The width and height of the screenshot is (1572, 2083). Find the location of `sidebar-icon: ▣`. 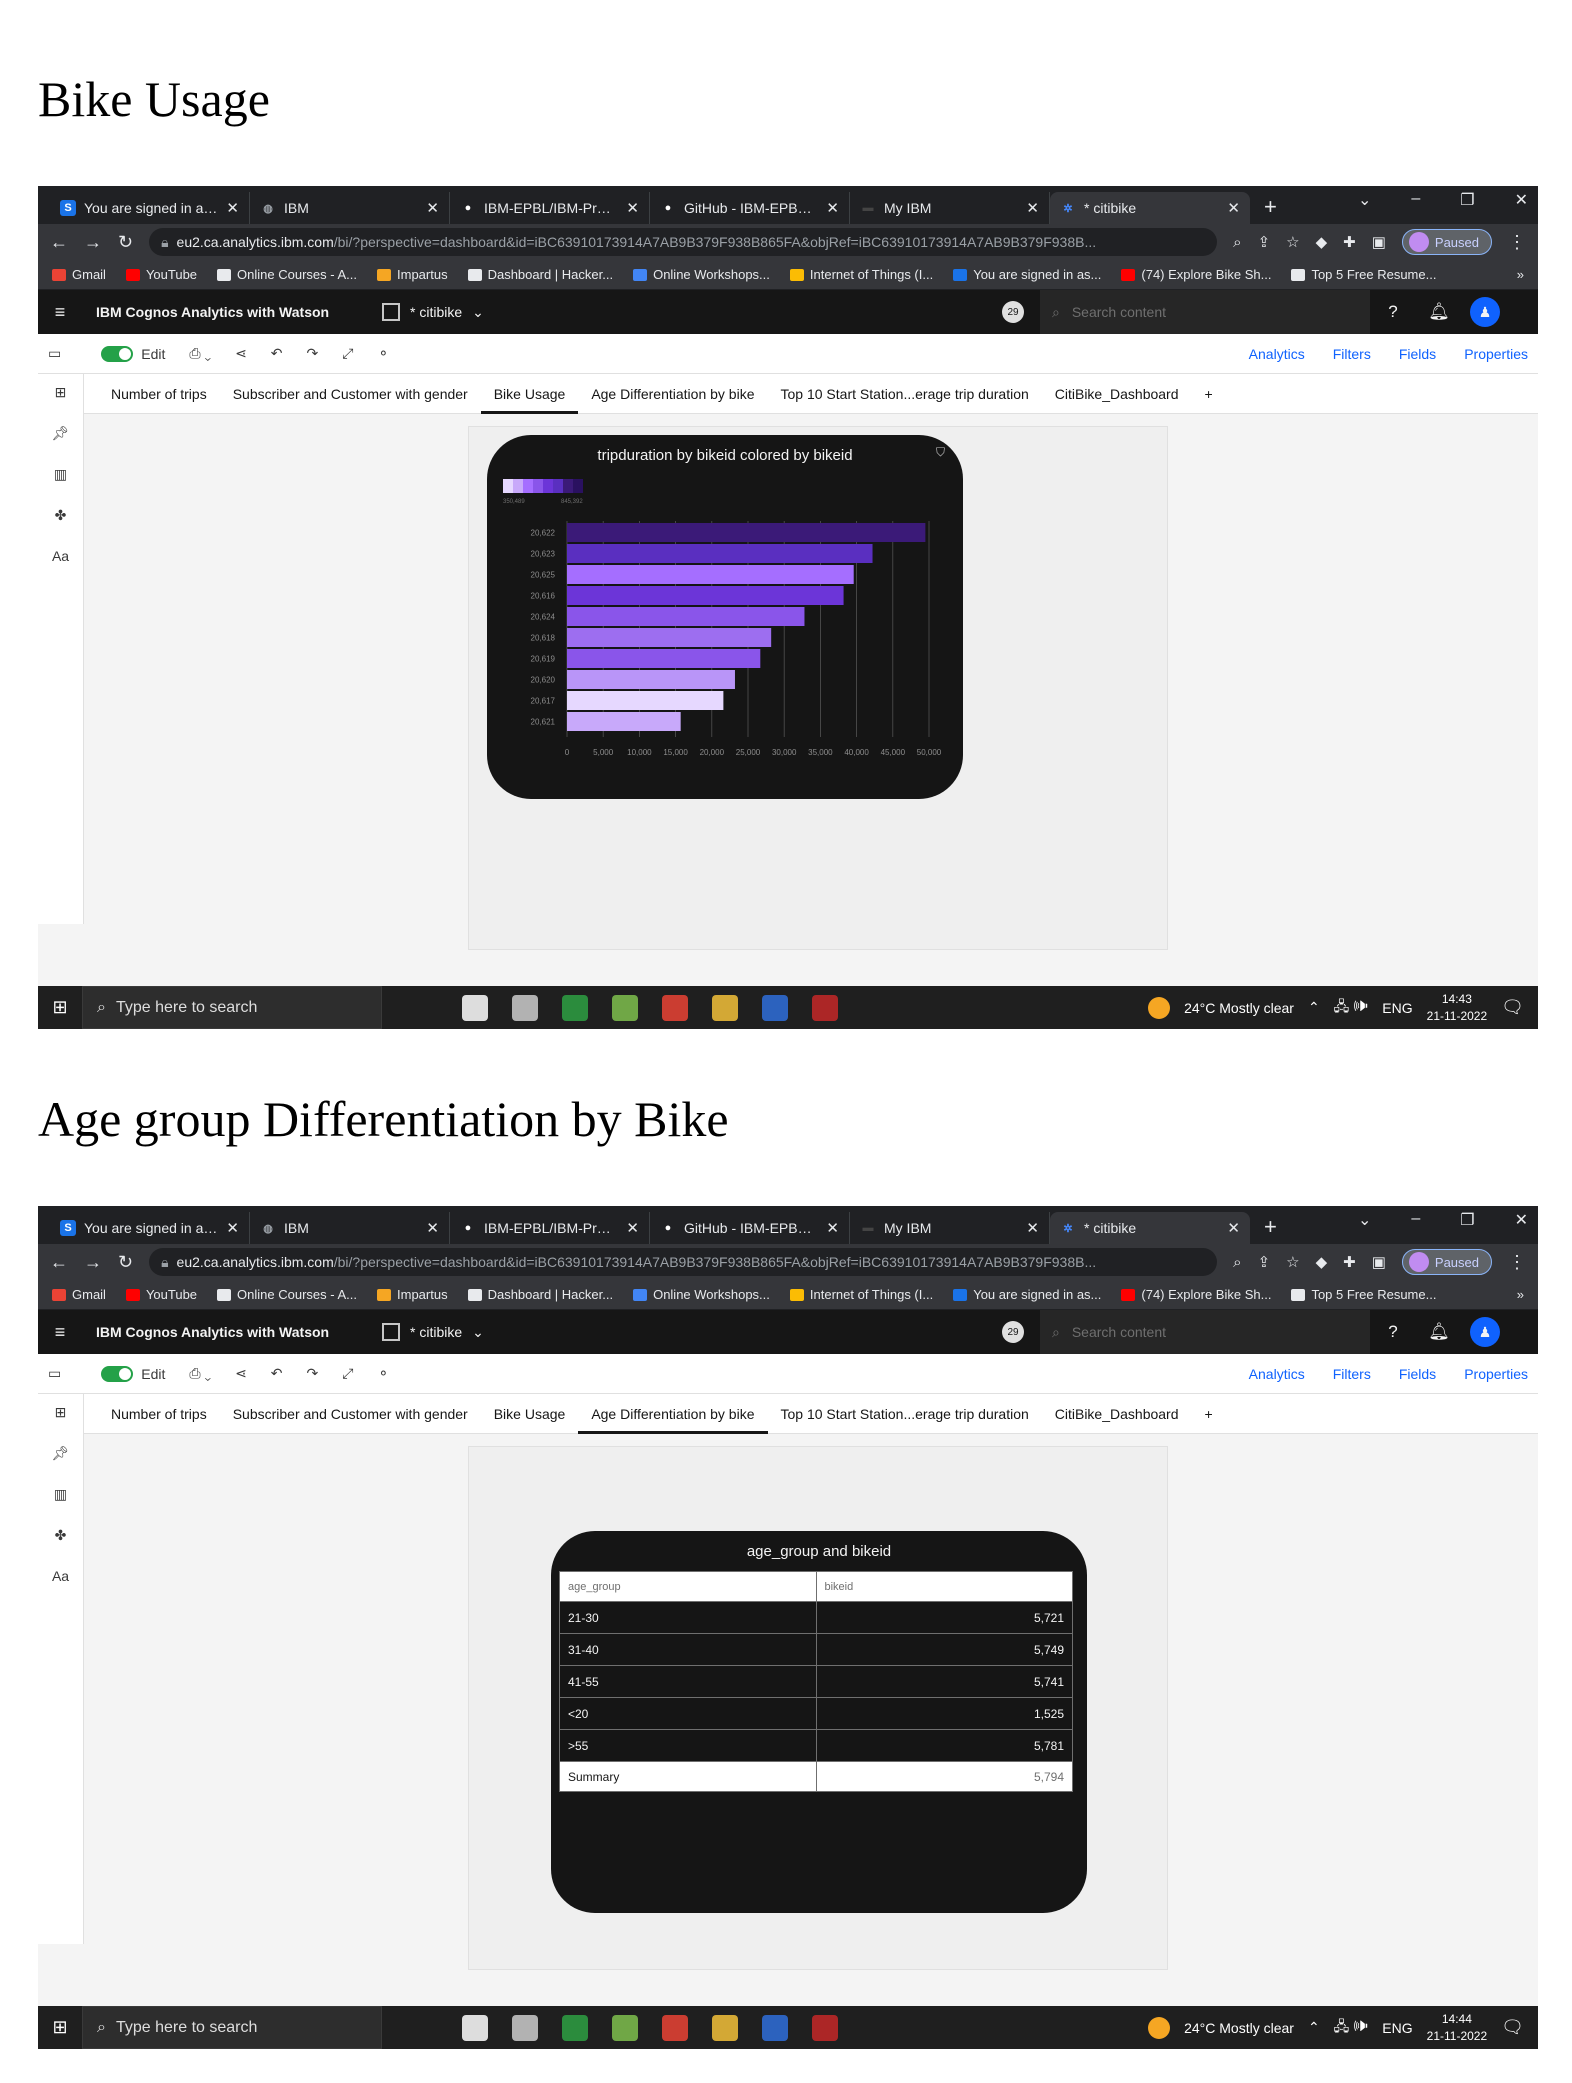

sidebar-icon: ▣ is located at coordinates (1379, 1262).